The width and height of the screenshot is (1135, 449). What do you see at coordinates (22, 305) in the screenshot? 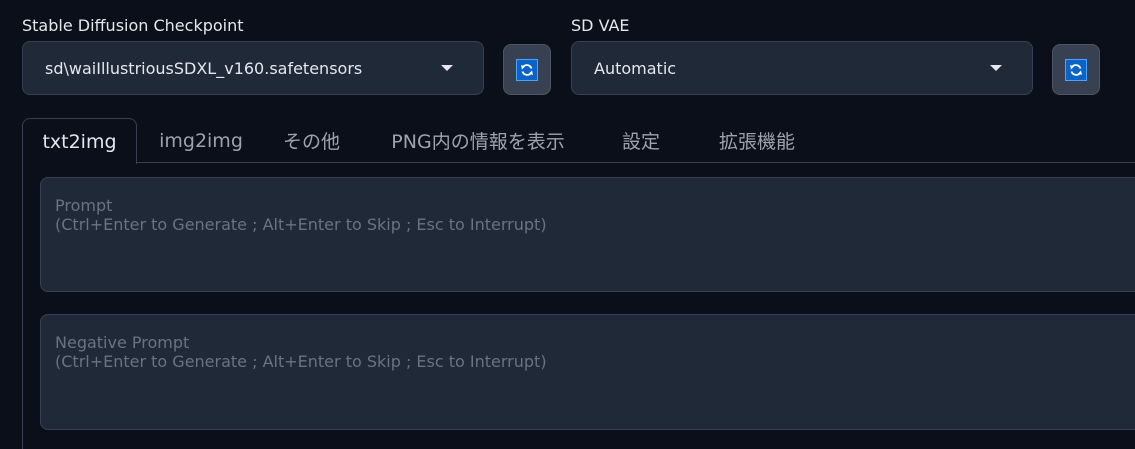
I see `tab-panel-border` at bounding box center [22, 305].